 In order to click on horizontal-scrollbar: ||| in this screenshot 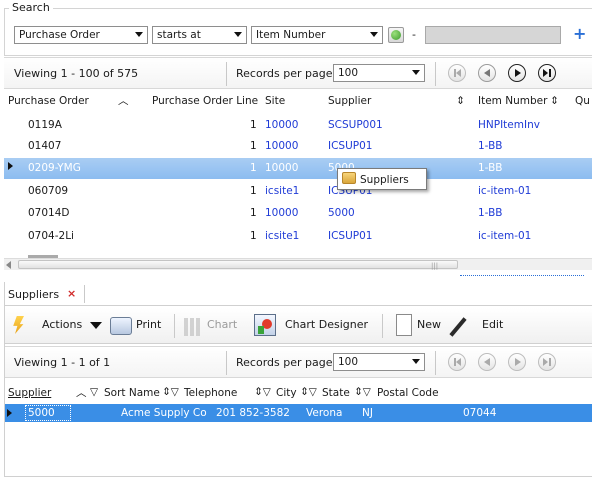, I will do `click(298, 264)`.